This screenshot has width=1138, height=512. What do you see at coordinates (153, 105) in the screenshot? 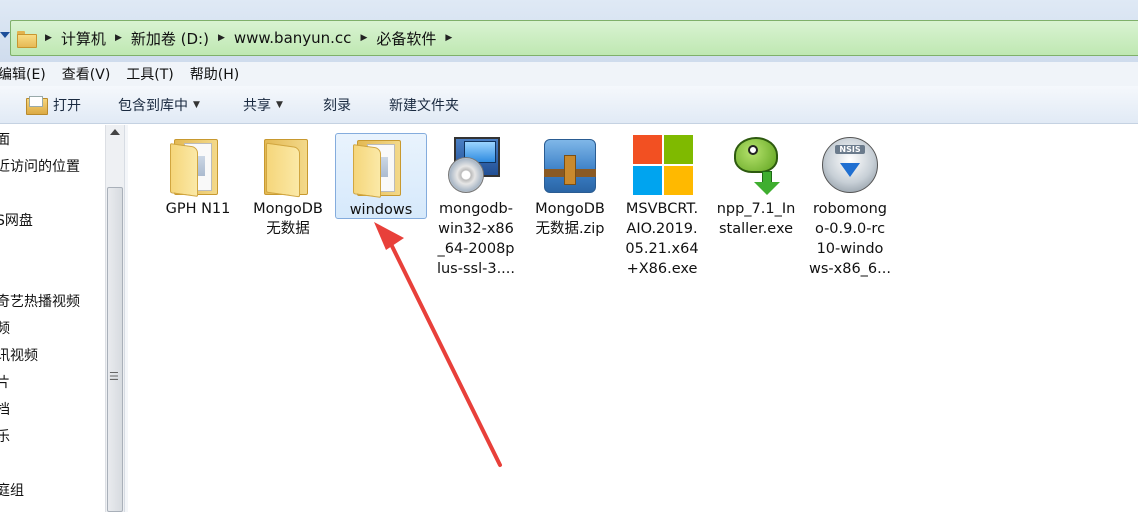
I see `include-in-library-label: 包含到库中` at bounding box center [153, 105].